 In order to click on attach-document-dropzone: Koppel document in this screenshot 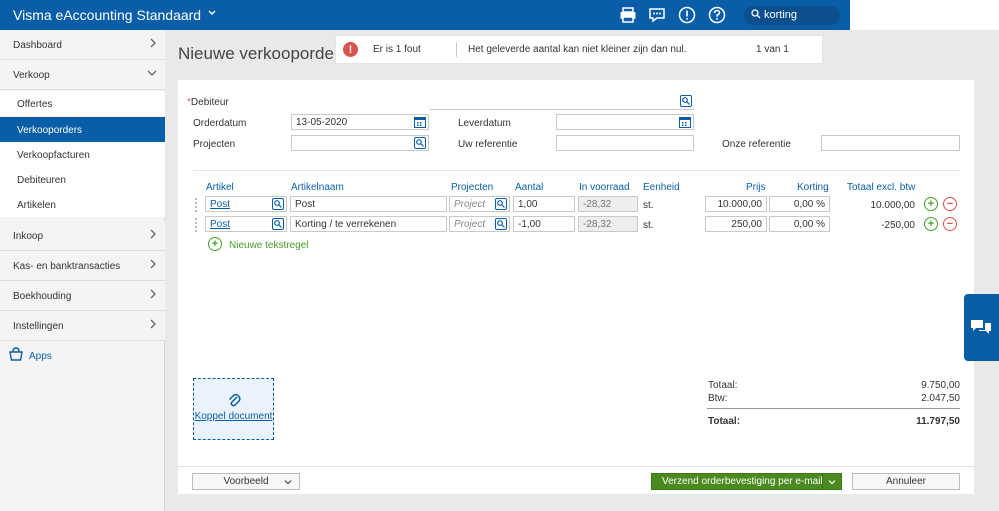, I will do `click(233, 409)`.